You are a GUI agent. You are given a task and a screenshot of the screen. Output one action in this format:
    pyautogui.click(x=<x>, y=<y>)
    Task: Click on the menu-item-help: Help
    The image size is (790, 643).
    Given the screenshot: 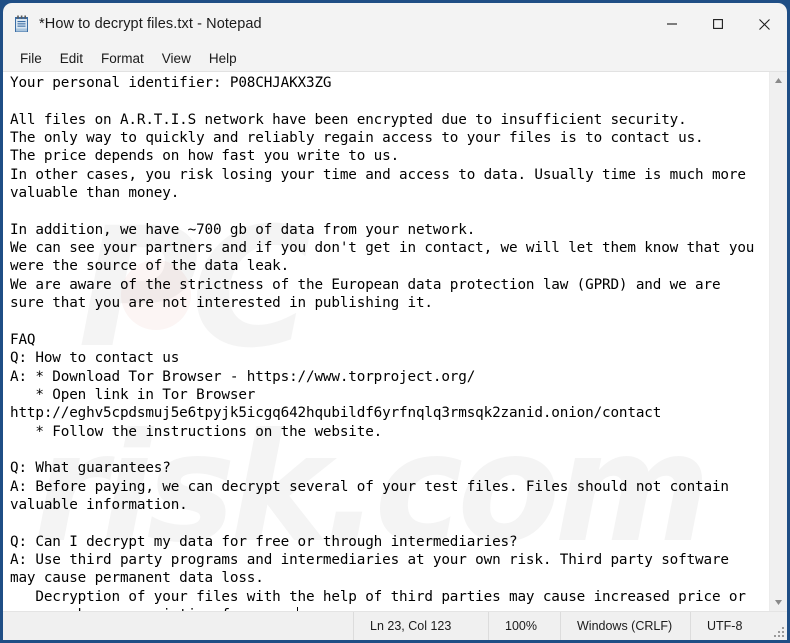 What is the action you would take?
    pyautogui.click(x=223, y=58)
    